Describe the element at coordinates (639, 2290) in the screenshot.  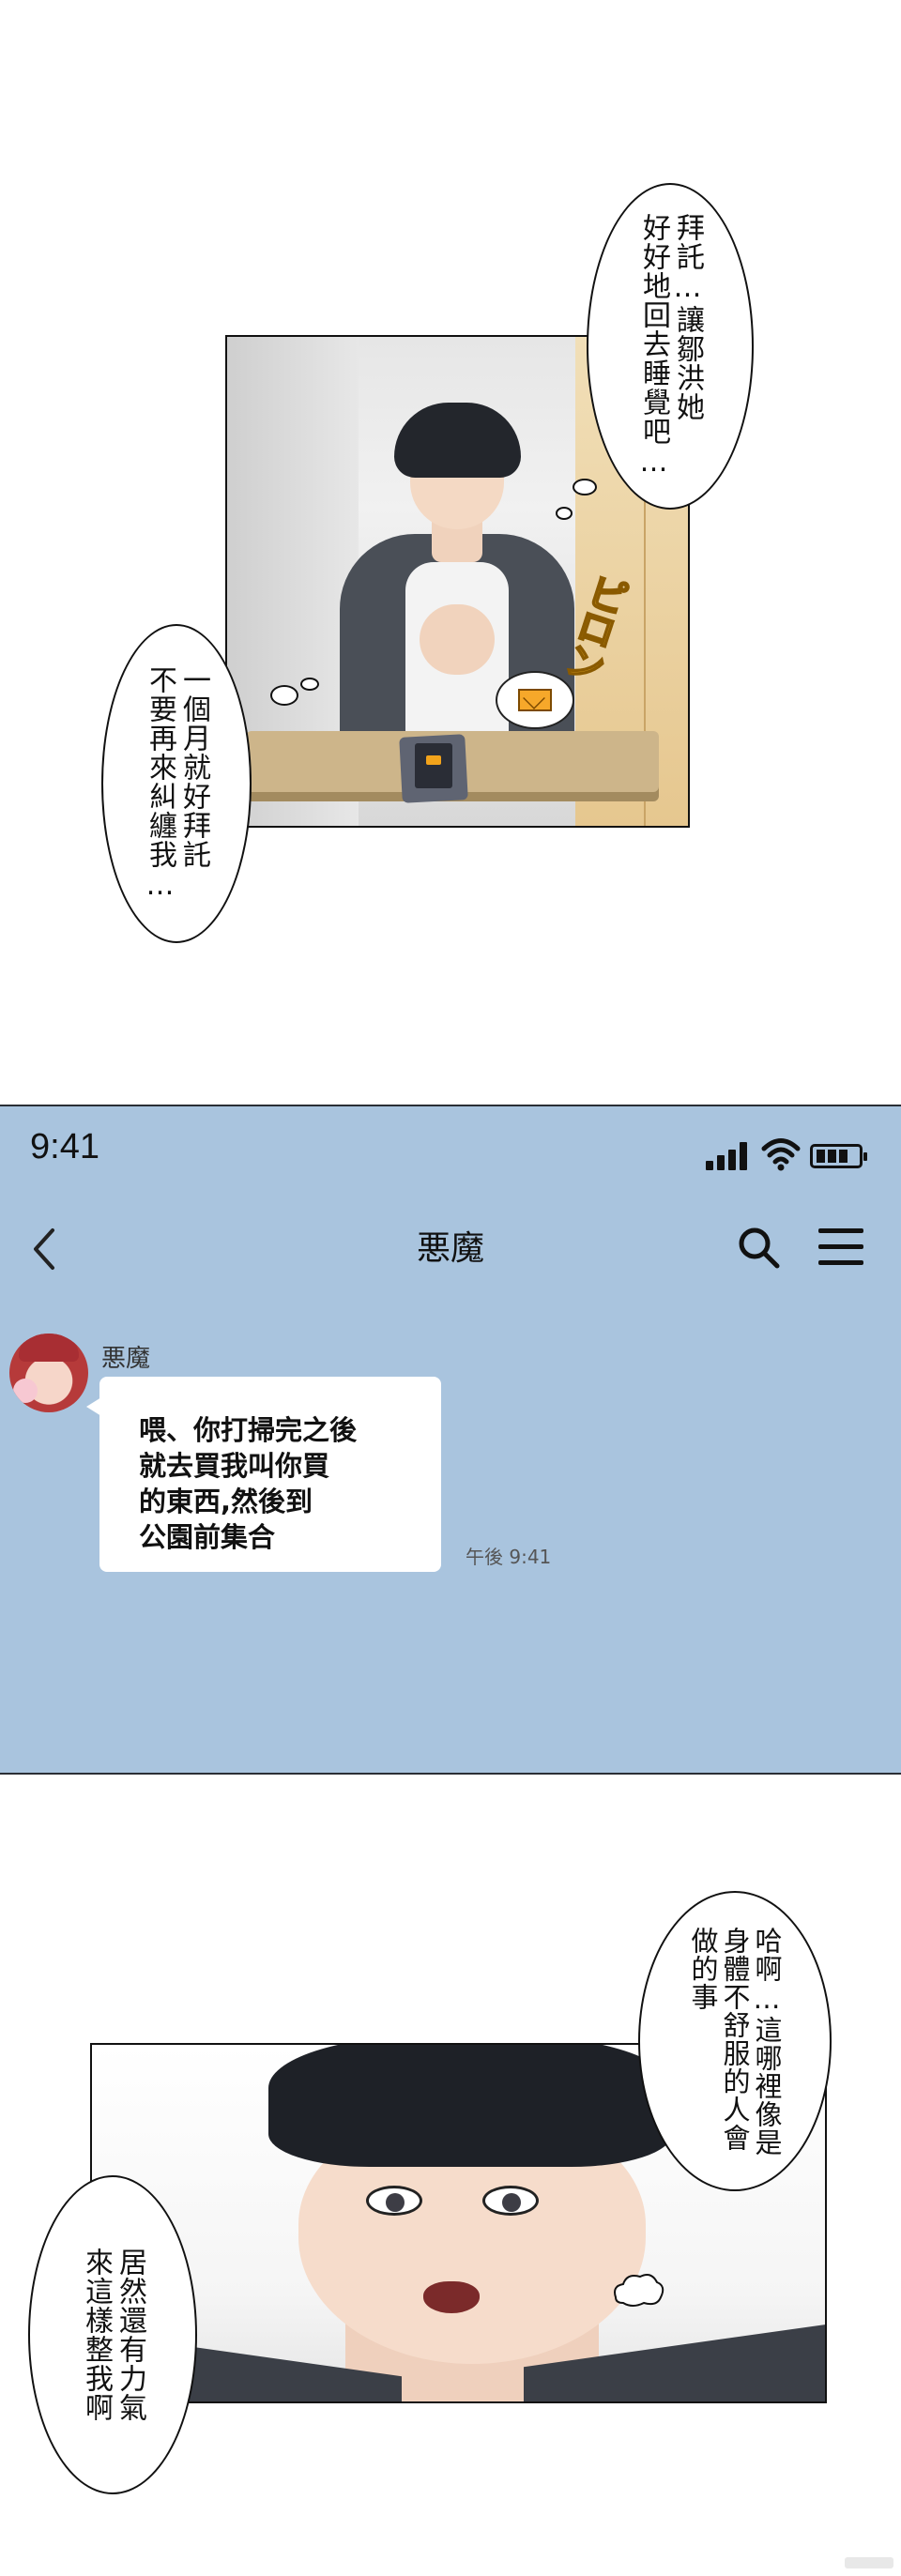
I see `sigh-puff-icon` at that location.